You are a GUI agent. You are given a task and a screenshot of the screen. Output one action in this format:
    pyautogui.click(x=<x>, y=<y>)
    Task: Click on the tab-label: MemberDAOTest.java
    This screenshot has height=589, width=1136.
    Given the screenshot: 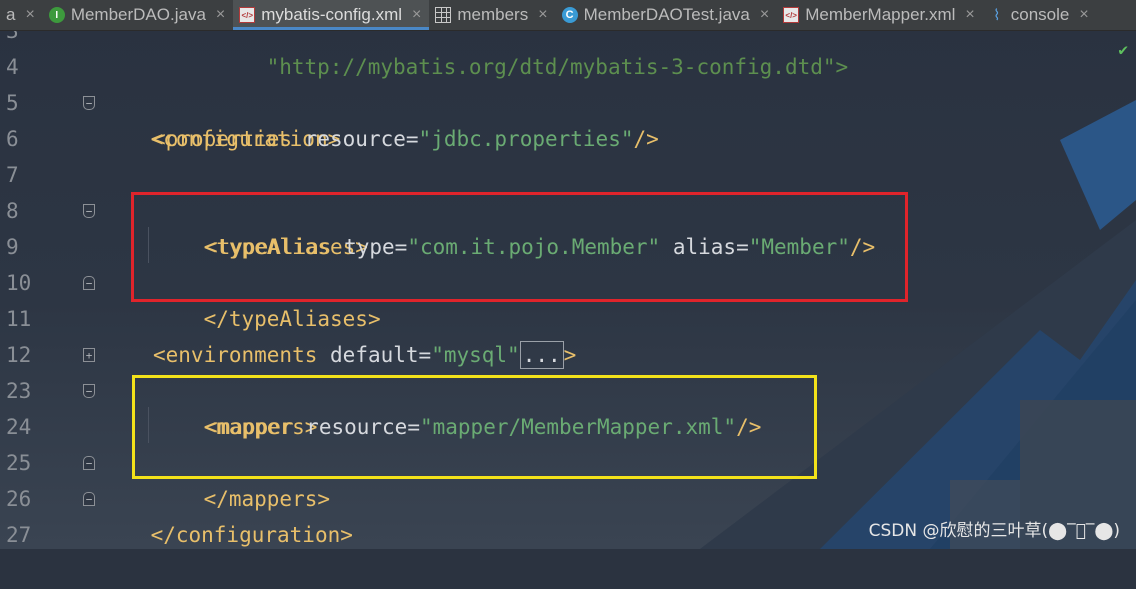 What is the action you would take?
    pyautogui.click(x=666, y=14)
    